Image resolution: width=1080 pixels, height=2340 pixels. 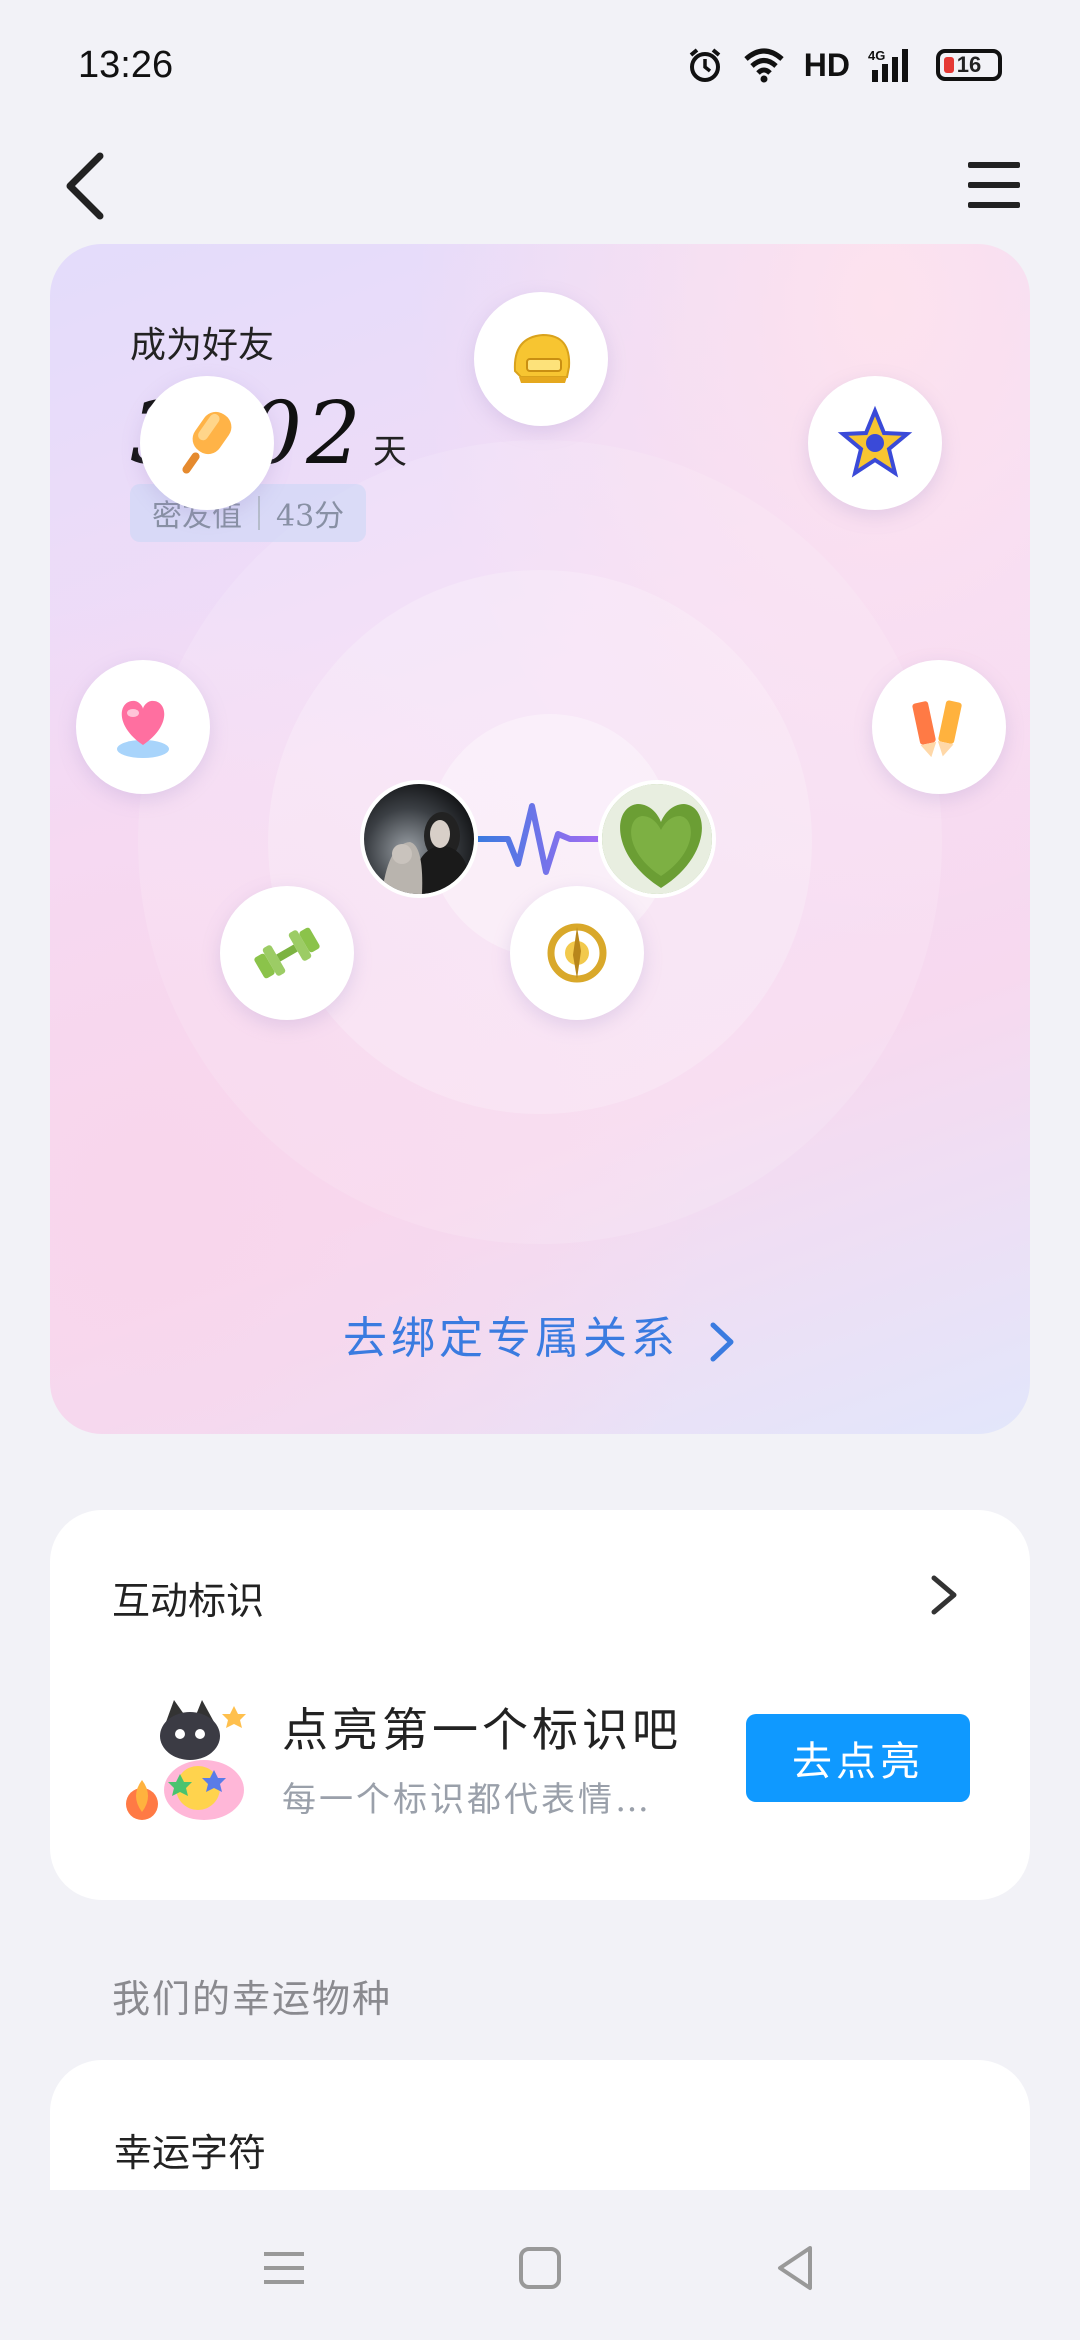 What do you see at coordinates (540, 2268) in the screenshot?
I see `home-icon` at bounding box center [540, 2268].